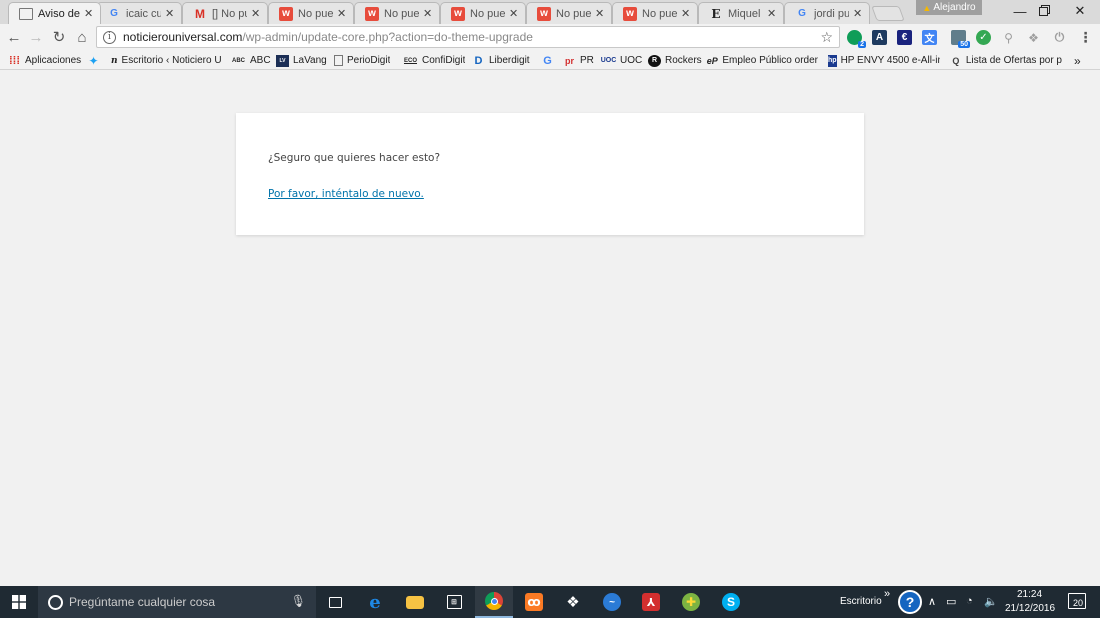 The width and height of the screenshot is (1100, 618). What do you see at coordinates (826, 37) in the screenshot?
I see `bookmark-star-icon: ☆` at bounding box center [826, 37].